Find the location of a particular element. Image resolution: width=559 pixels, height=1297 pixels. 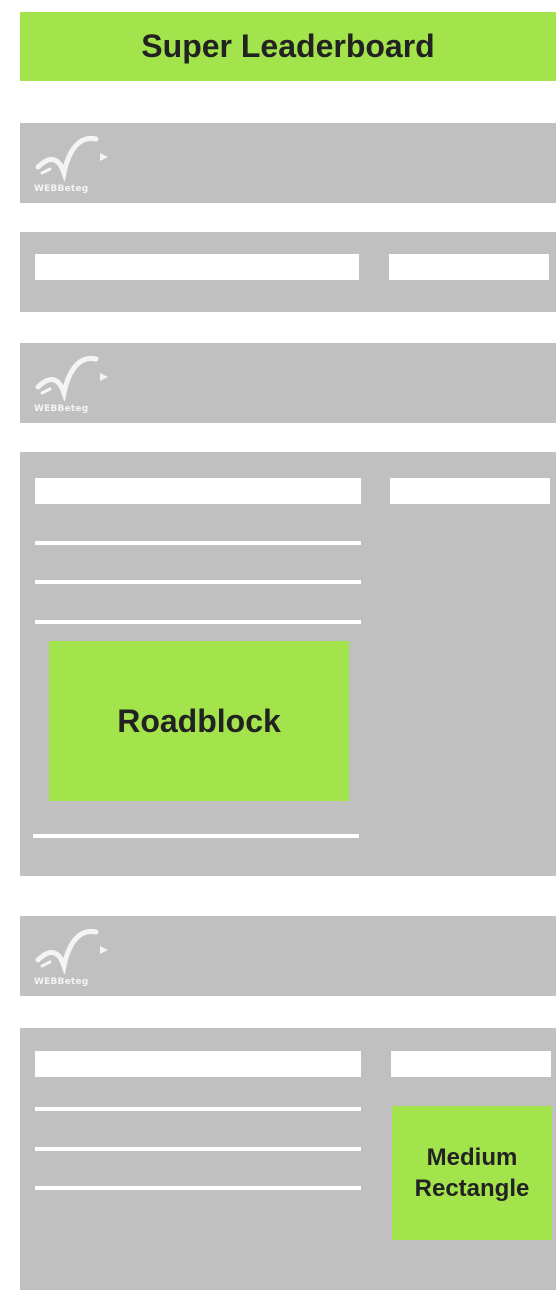

roadblock-label: Roadblock is located at coordinates (199, 720).